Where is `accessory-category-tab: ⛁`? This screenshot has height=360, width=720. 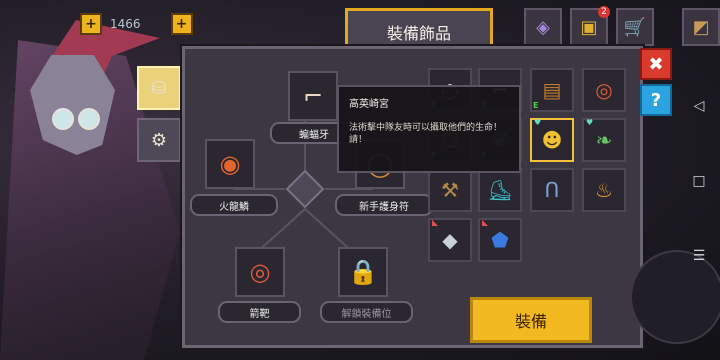
accessory-category-tab: ⛁ is located at coordinates (159, 88).